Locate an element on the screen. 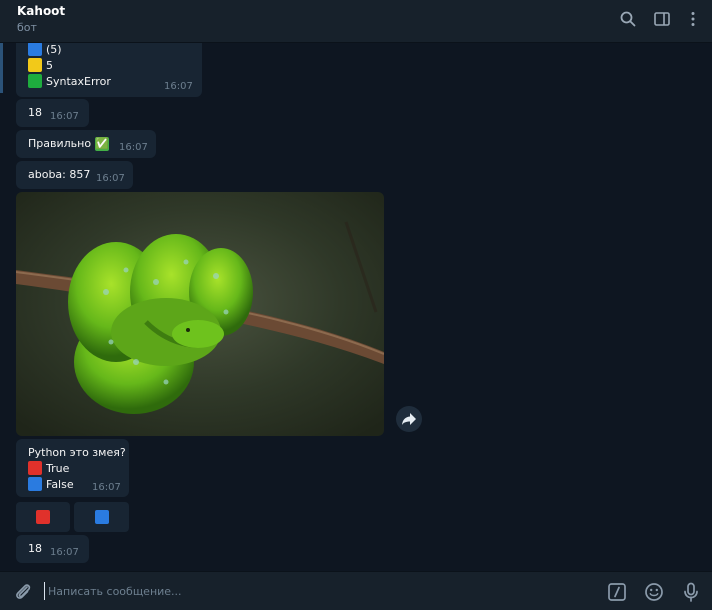 The height and width of the screenshot is (610, 712). option-line: SyntaxError is located at coordinates (69, 81).